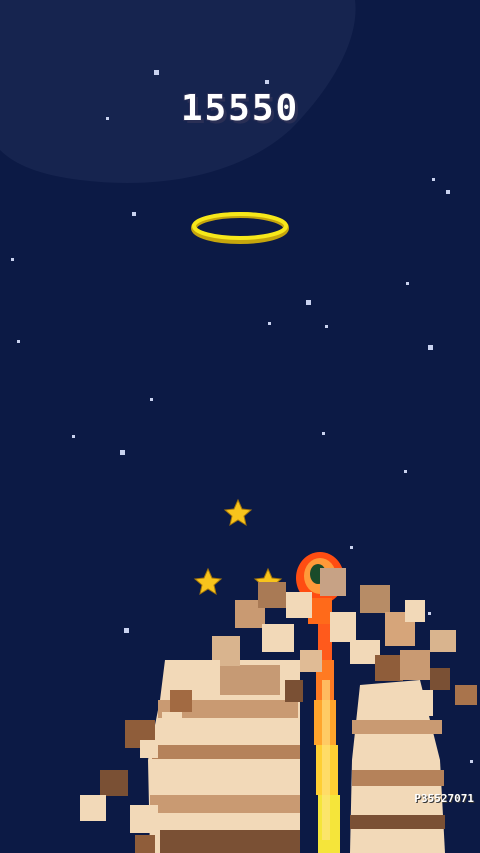 This screenshot has height=853, width=480. I want to click on player-id-label: P35527071, so click(444, 798).